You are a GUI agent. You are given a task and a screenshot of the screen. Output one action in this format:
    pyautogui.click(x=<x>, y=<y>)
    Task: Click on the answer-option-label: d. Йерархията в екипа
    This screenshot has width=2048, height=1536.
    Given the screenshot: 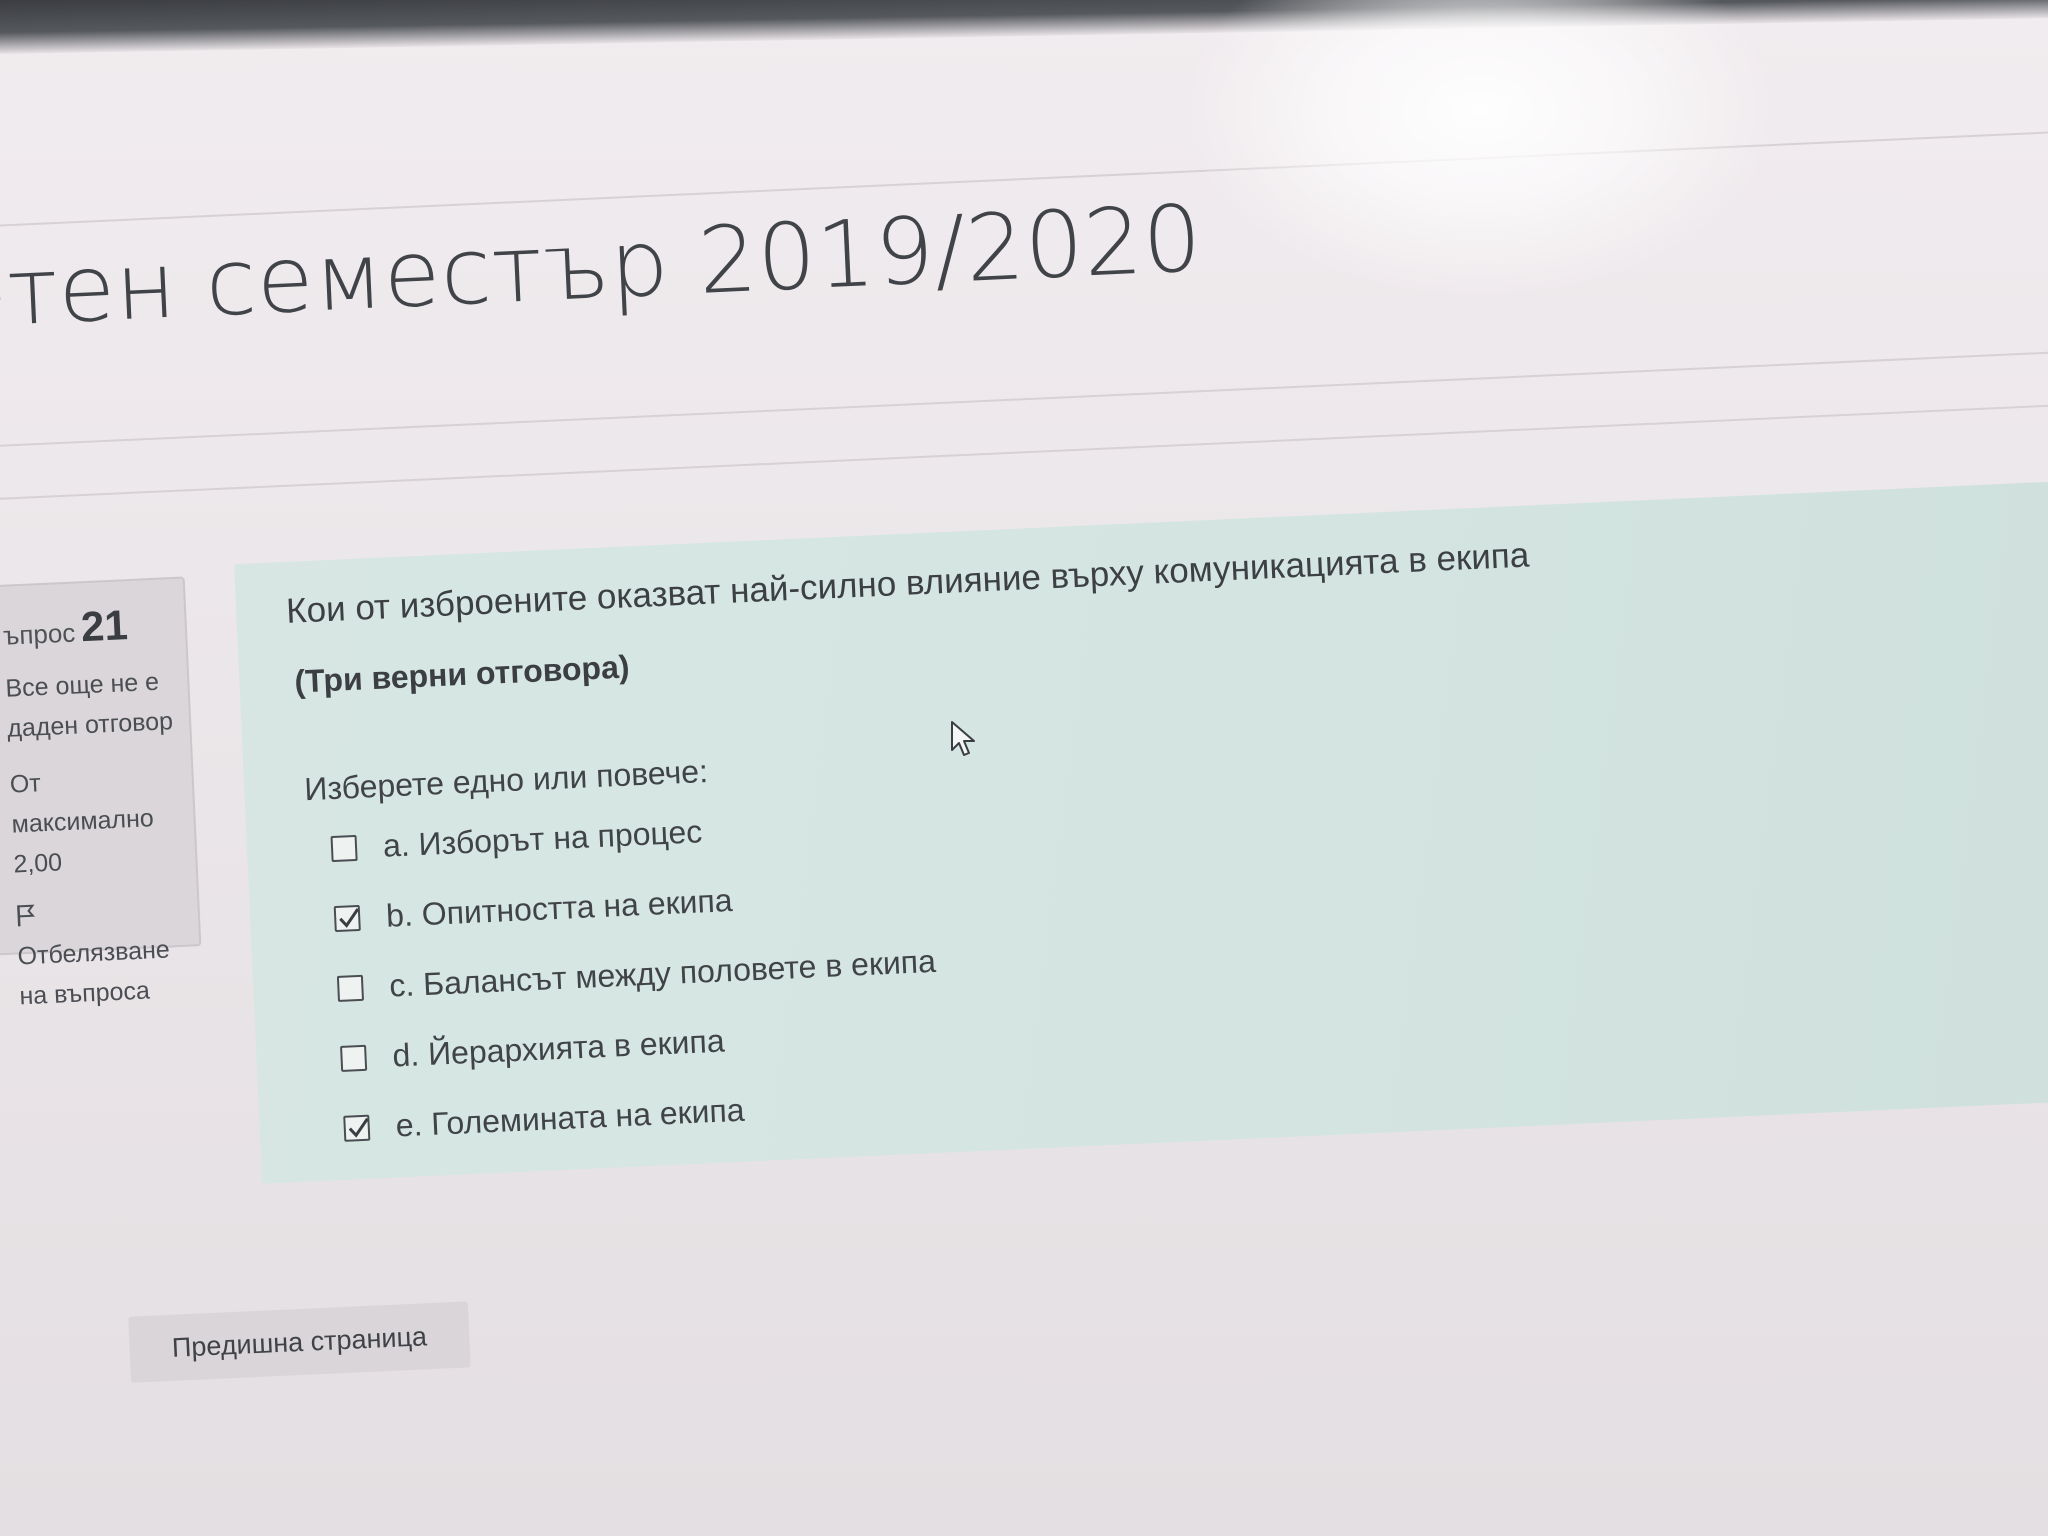 What is the action you would take?
    pyautogui.click(x=558, y=1048)
    